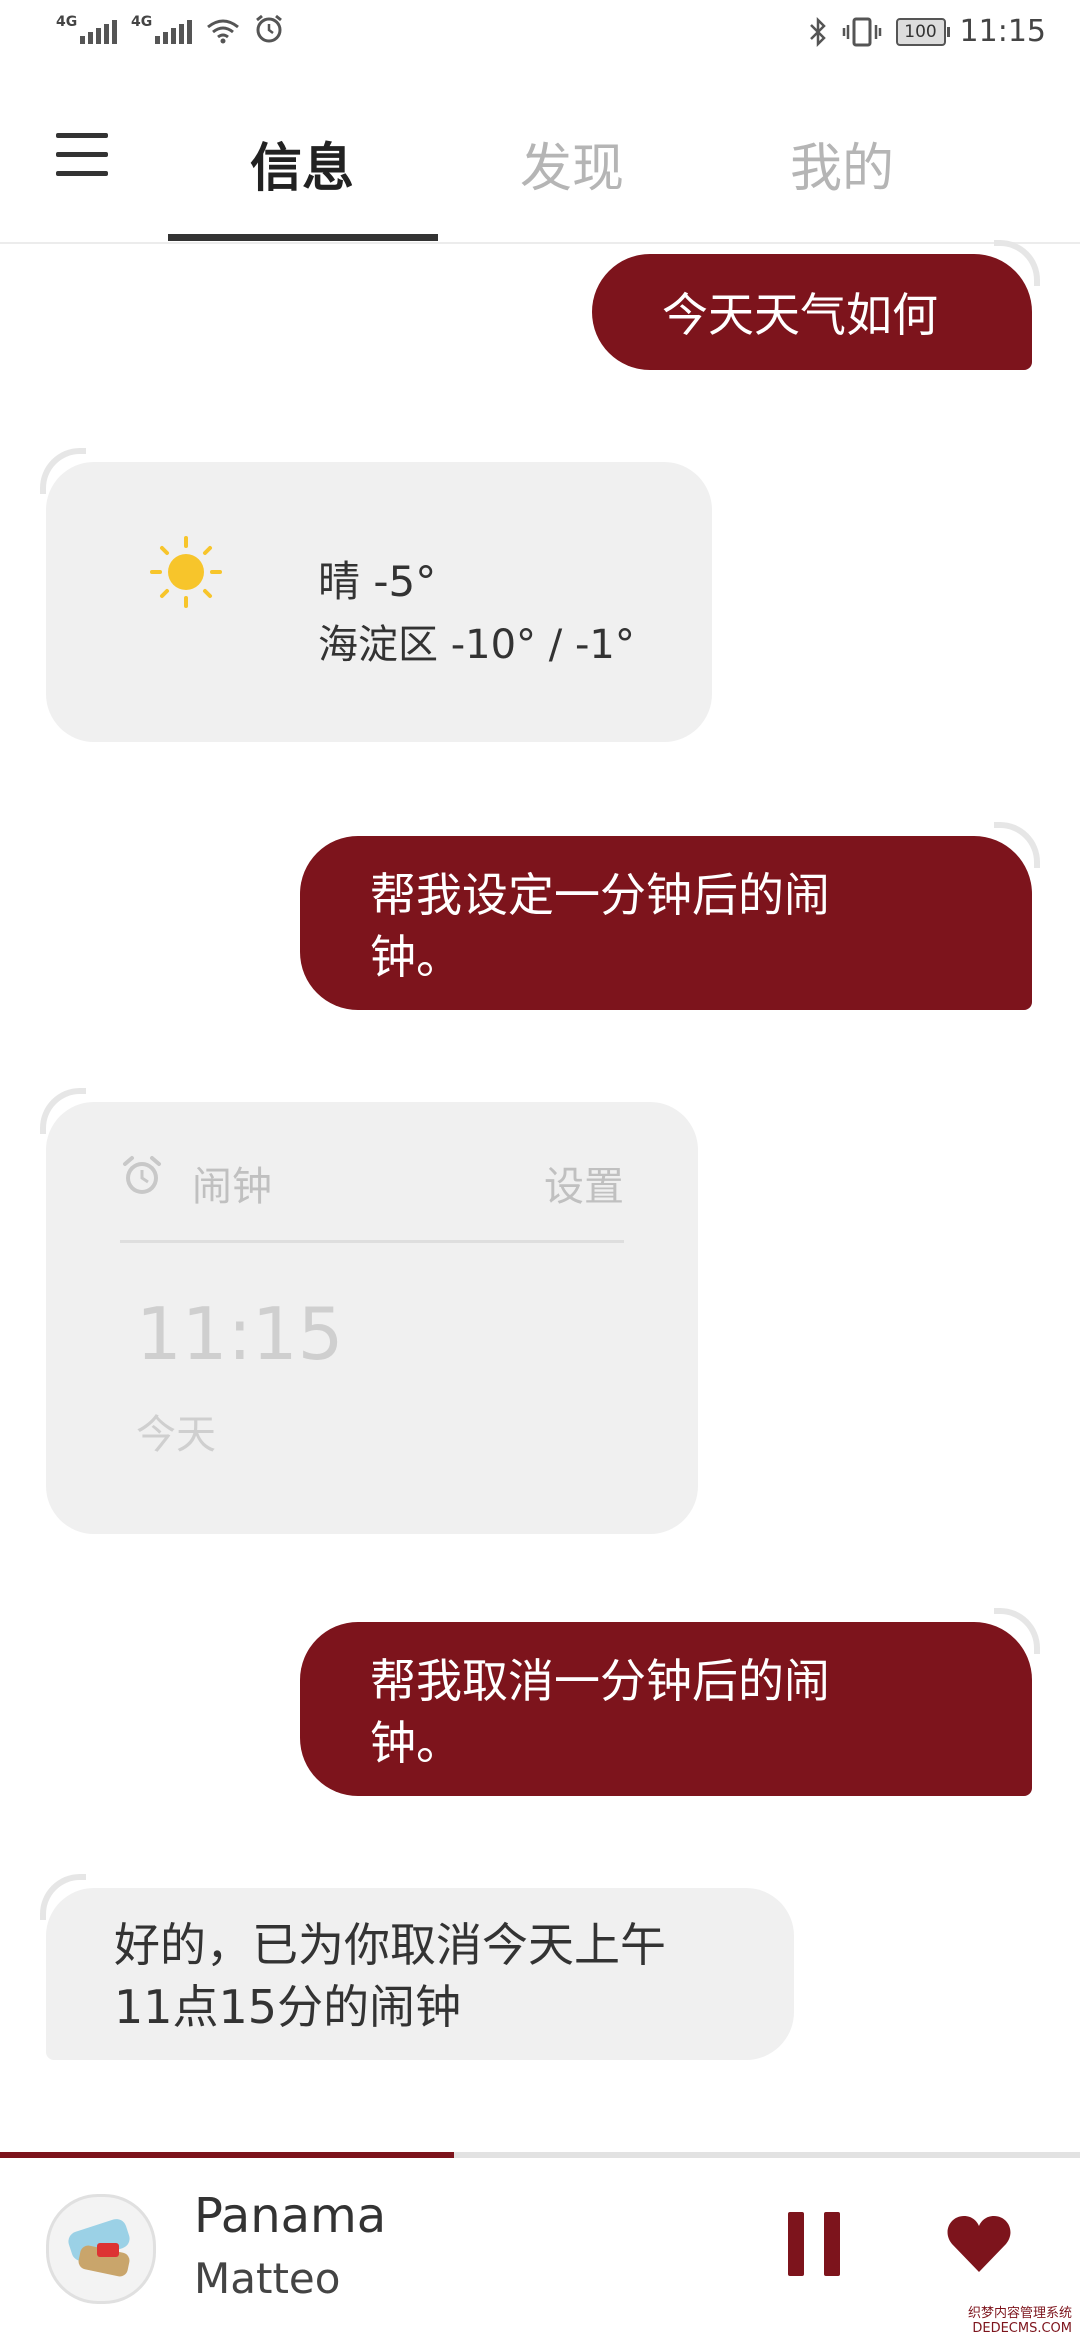  I want to click on message-text-line1: 帮我取消一分钟后的闹, so click(600, 1681).